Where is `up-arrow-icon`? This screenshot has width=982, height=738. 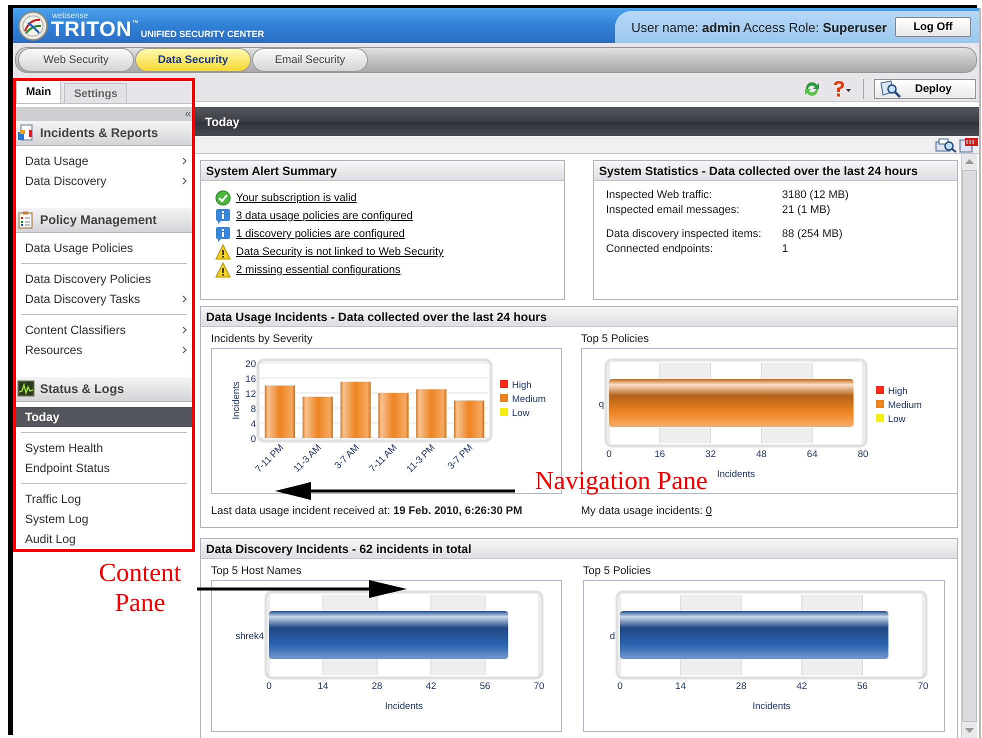 up-arrow-icon is located at coordinates (969, 161).